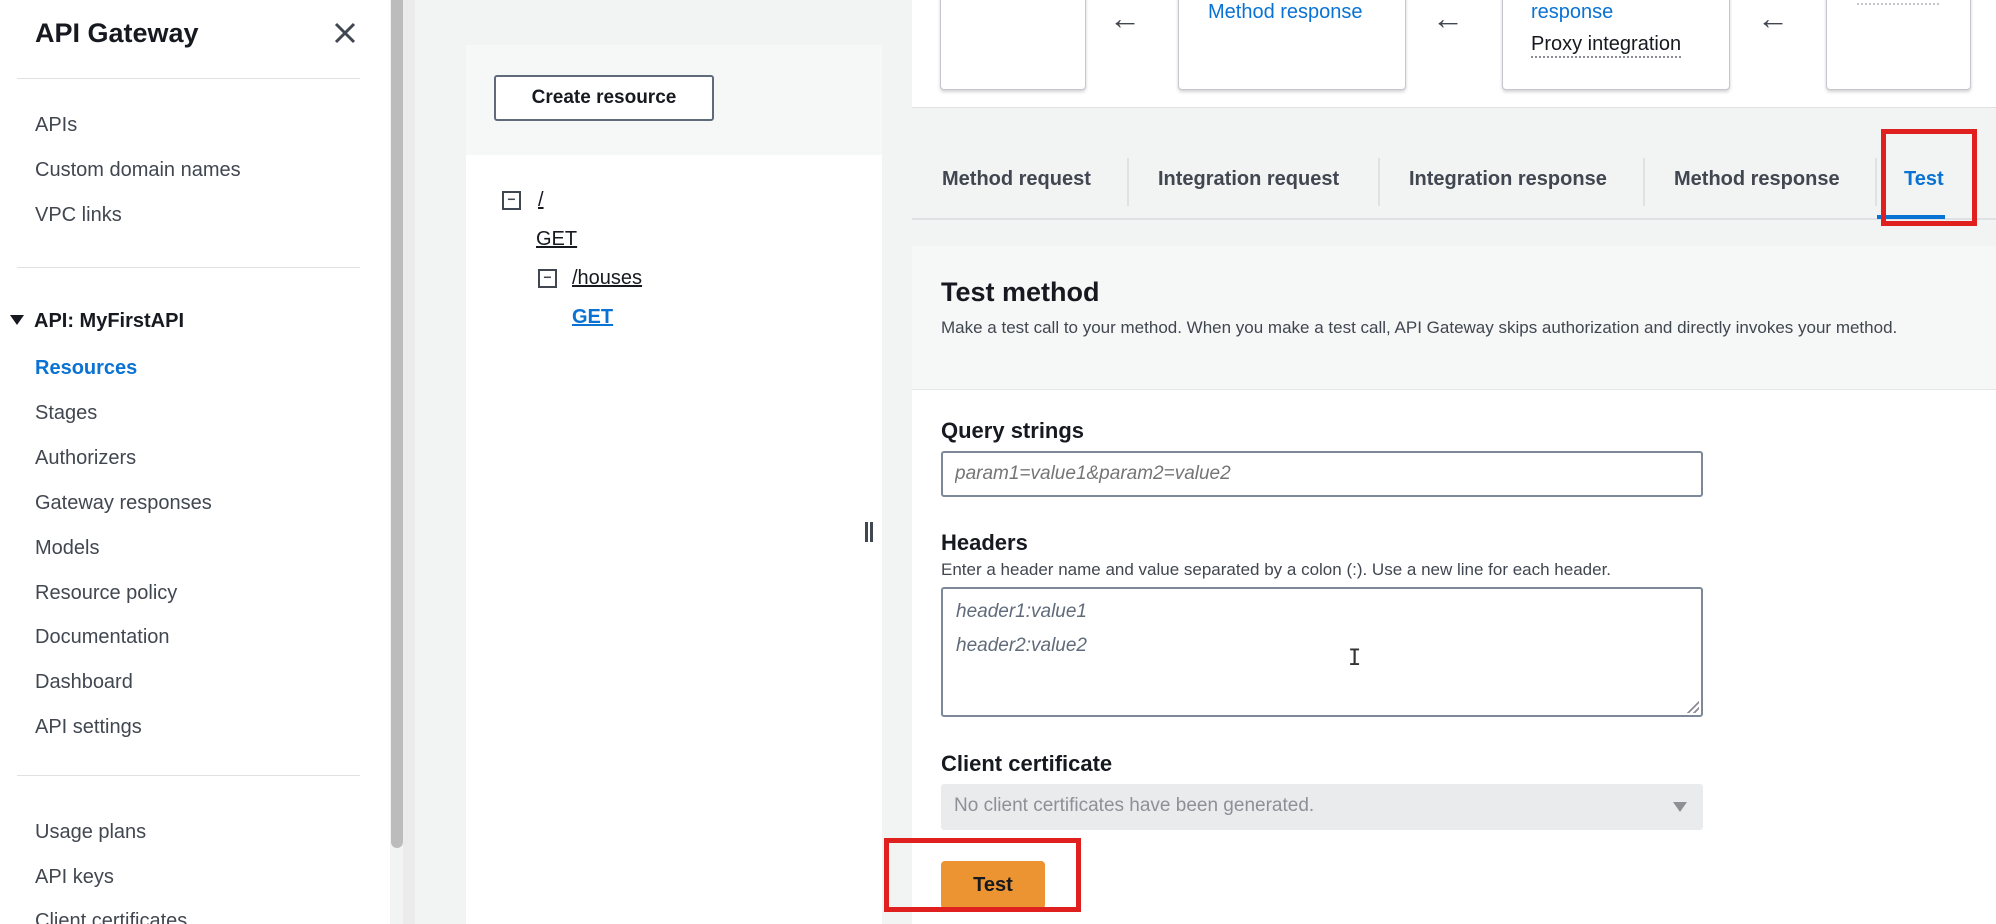 The width and height of the screenshot is (1996, 924). I want to click on nav-item-custom-domain-names: Custom domain names, so click(138, 170).